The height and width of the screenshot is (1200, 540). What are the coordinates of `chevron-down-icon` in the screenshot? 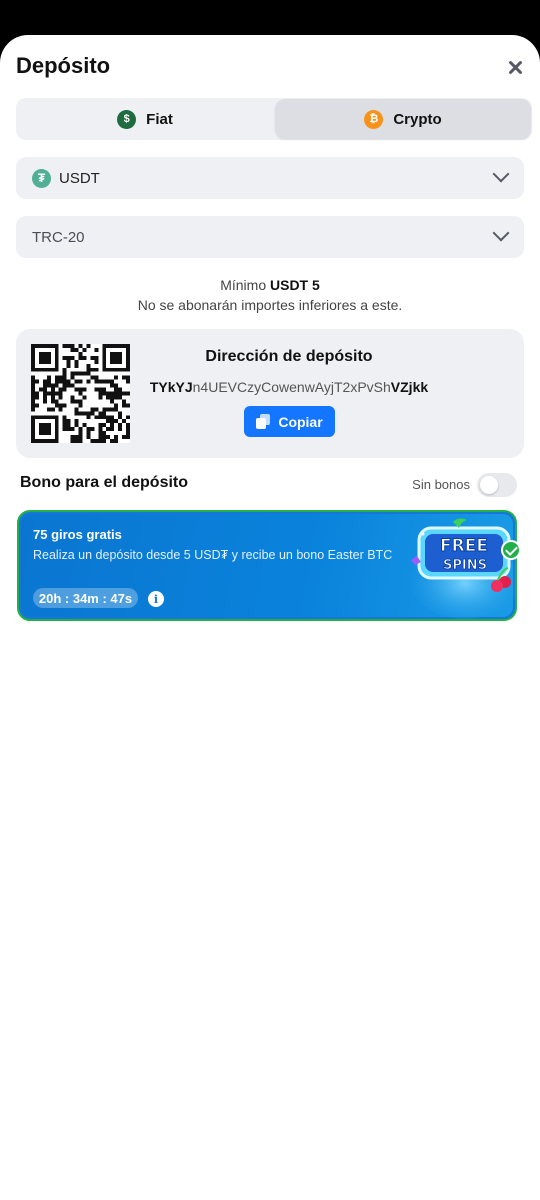 It's located at (501, 236).